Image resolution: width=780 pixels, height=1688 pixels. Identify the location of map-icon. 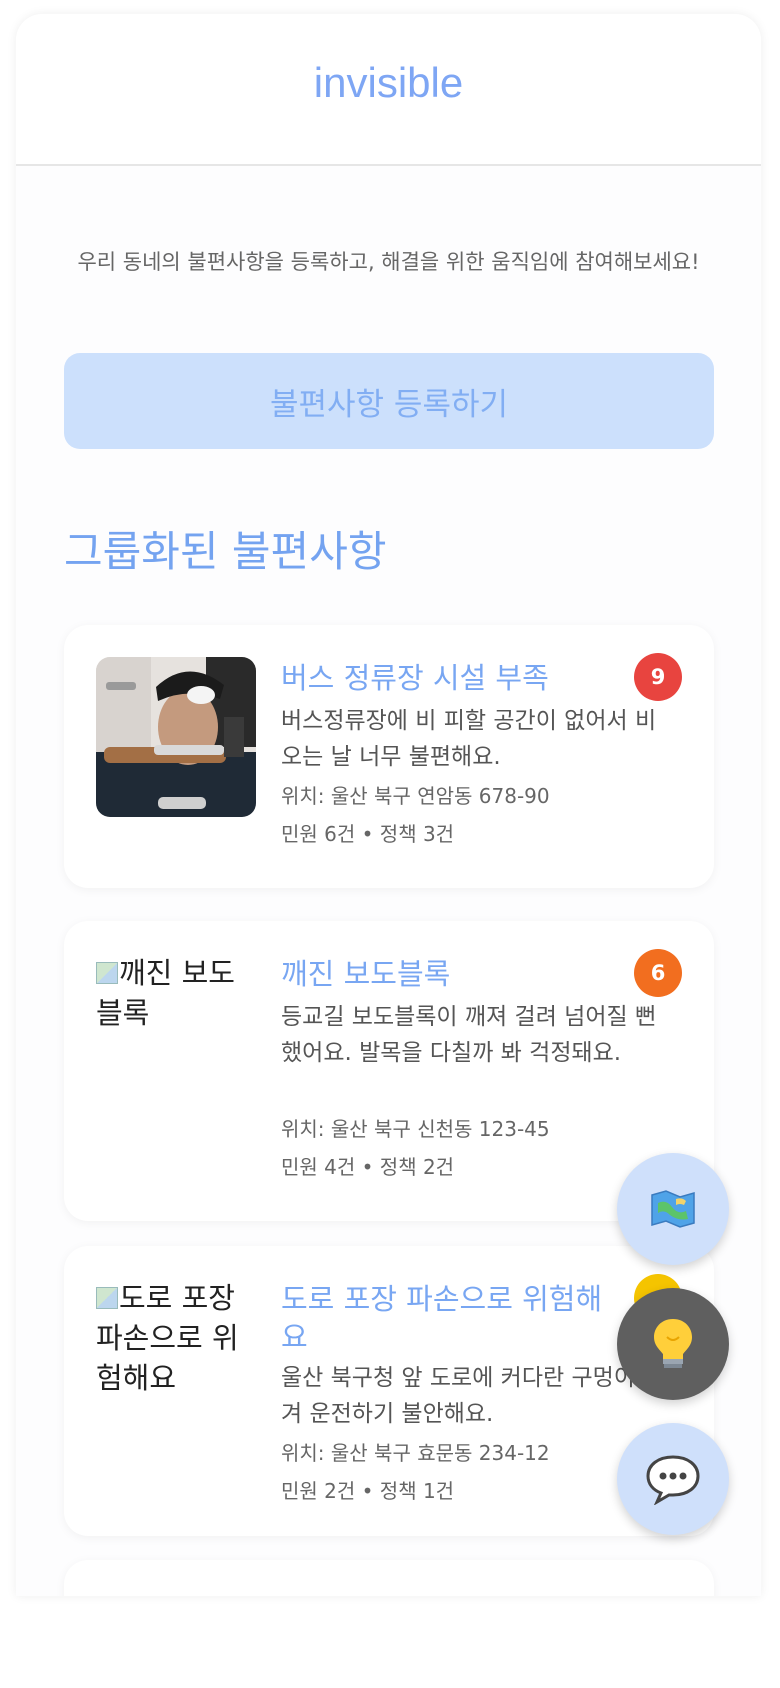
(673, 1209).